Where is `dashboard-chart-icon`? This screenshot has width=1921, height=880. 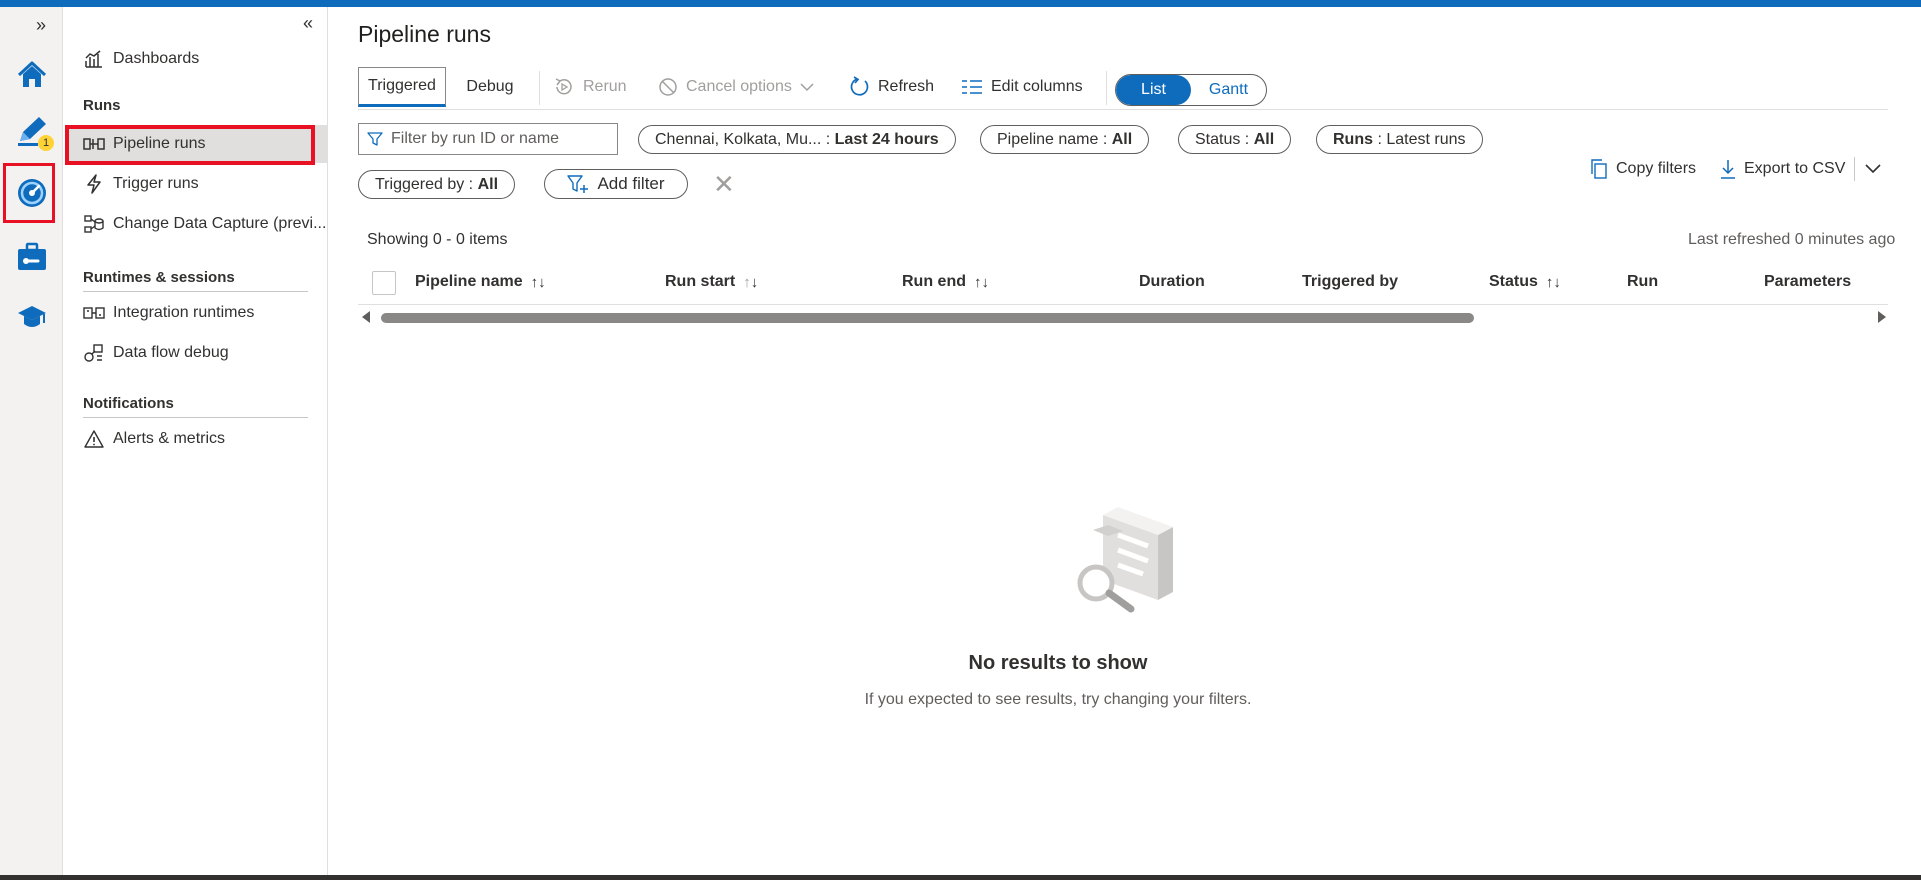 dashboard-chart-icon is located at coordinates (94, 59).